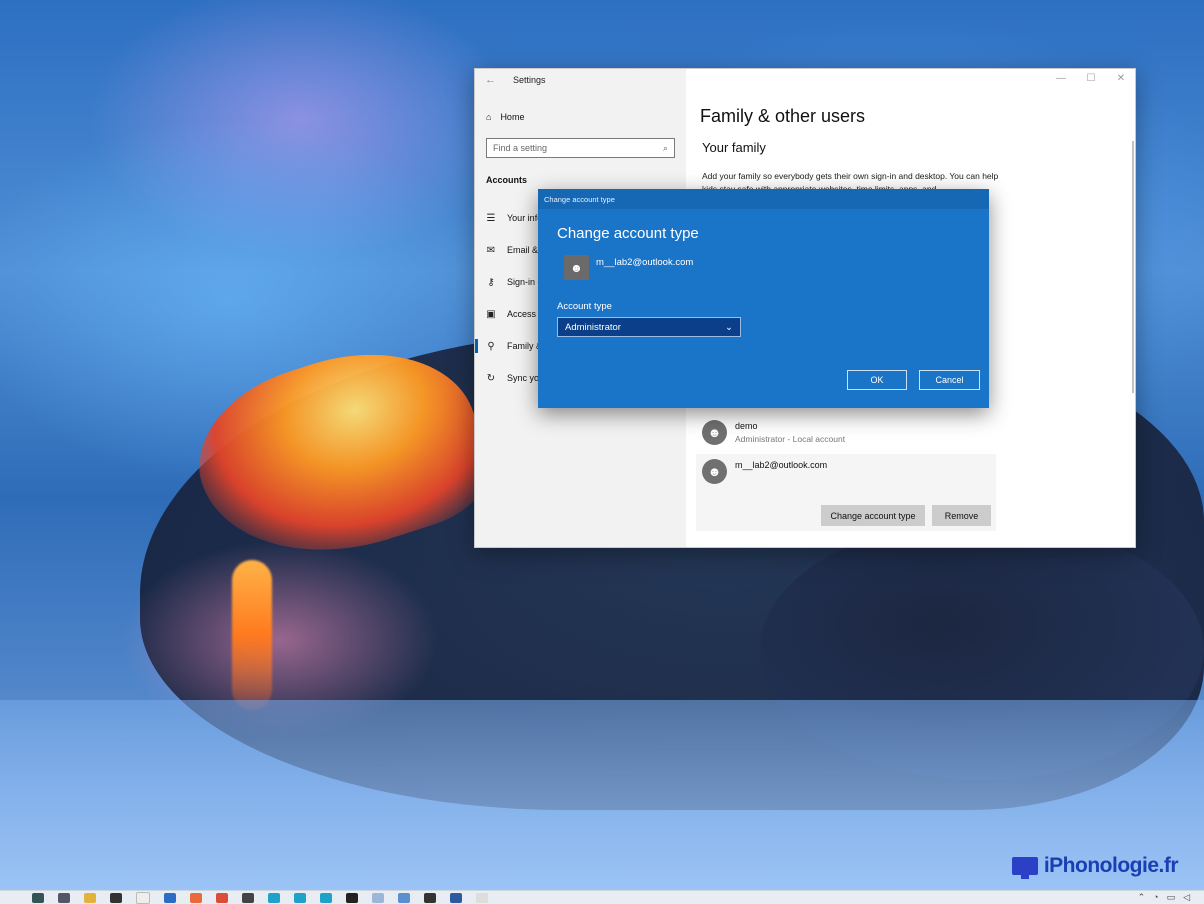 The height and width of the screenshot is (904, 1204). Describe the element at coordinates (491, 378) in the screenshot. I see `sync-icon: ↻` at that location.